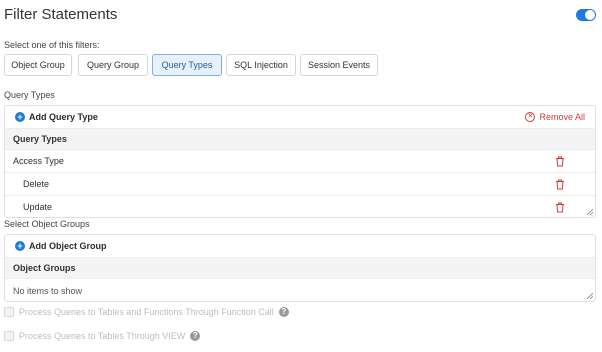  Describe the element at coordinates (187, 65) in the screenshot. I see `tab-query-types: Query Types` at that location.